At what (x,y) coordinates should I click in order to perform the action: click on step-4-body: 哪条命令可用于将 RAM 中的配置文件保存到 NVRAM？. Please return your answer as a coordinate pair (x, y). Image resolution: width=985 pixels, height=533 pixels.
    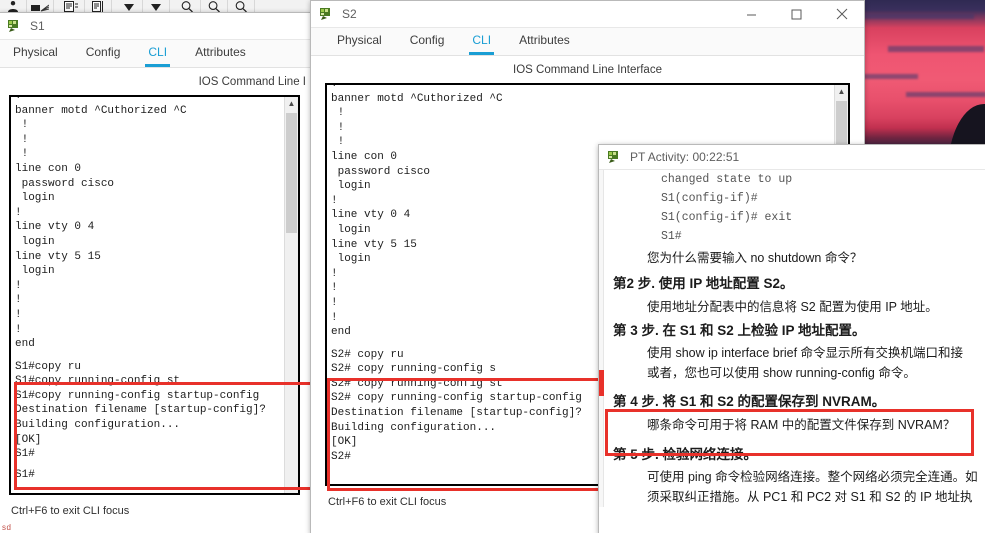
    Looking at the image, I should click on (801, 425).